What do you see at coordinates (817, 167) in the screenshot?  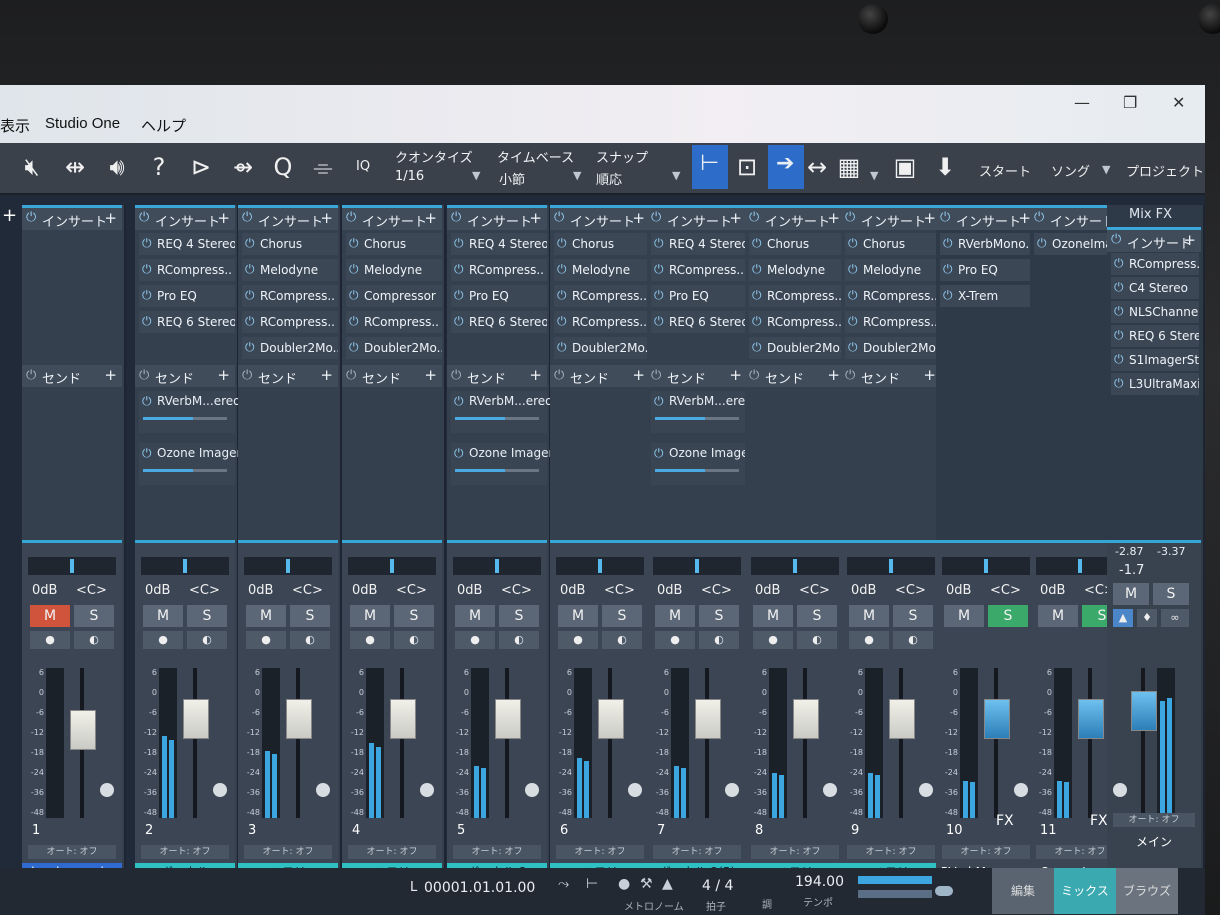 I see `split-marker-icon: ↔` at bounding box center [817, 167].